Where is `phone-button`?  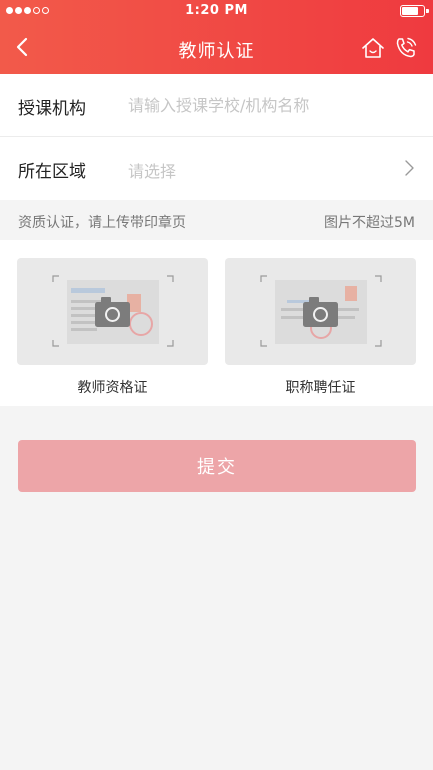
phone-button is located at coordinates (406, 48).